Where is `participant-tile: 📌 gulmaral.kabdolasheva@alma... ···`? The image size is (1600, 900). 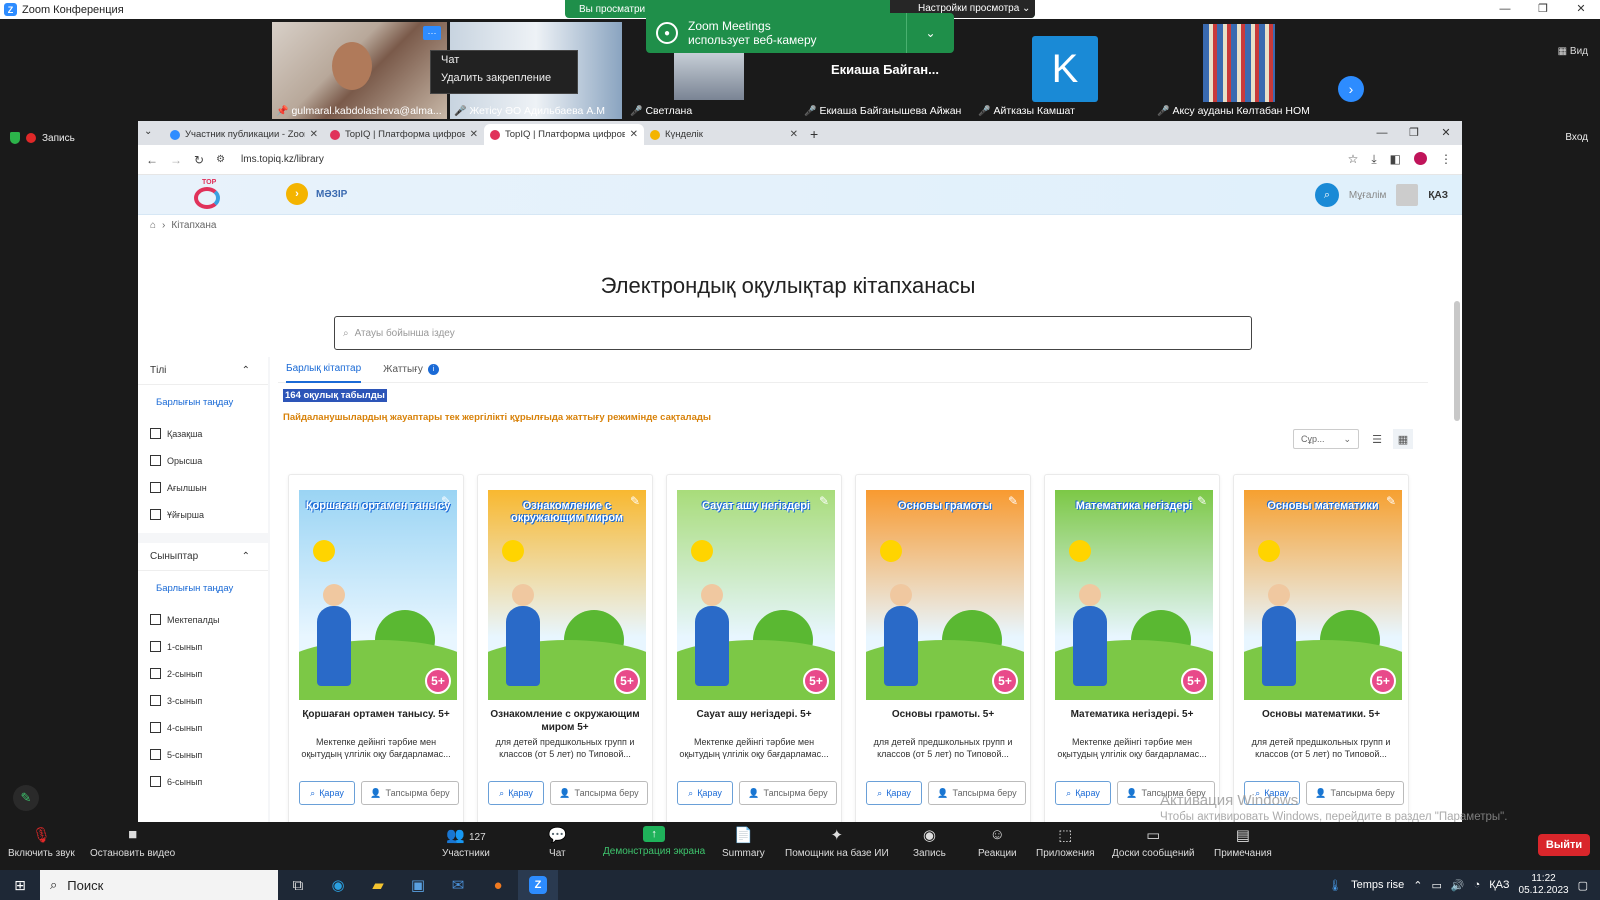
participant-tile: 📌 gulmaral.kabdolasheva@alma... ··· is located at coordinates (359, 70).